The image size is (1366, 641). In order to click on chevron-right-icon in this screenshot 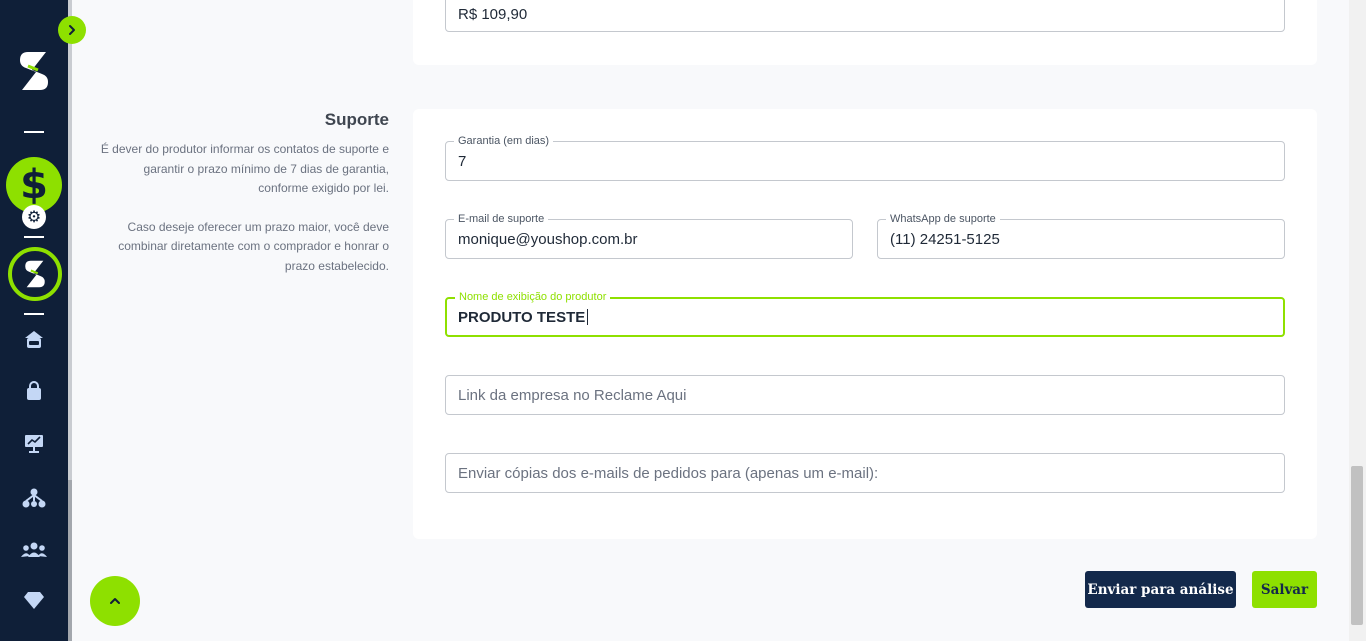, I will do `click(72, 30)`.